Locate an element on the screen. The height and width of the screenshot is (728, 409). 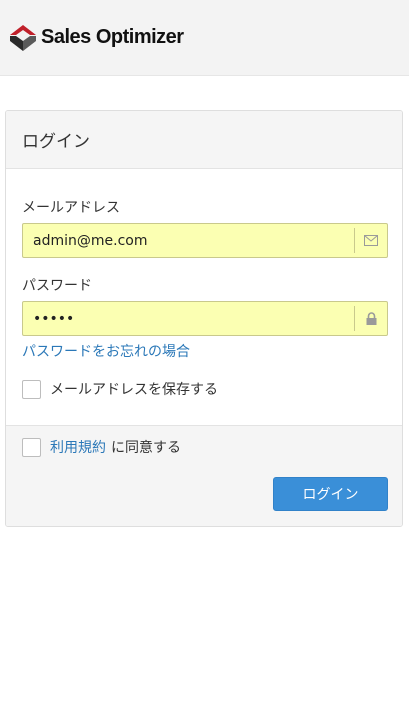
password-label: パスワード is located at coordinates (57, 286).